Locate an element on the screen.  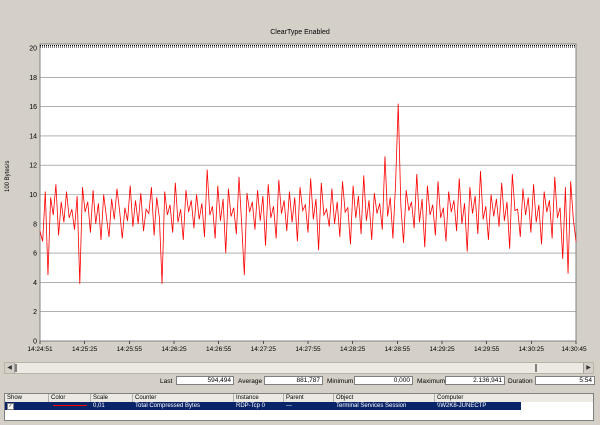
scroll-right-button: ▶ is located at coordinates (588, 368).